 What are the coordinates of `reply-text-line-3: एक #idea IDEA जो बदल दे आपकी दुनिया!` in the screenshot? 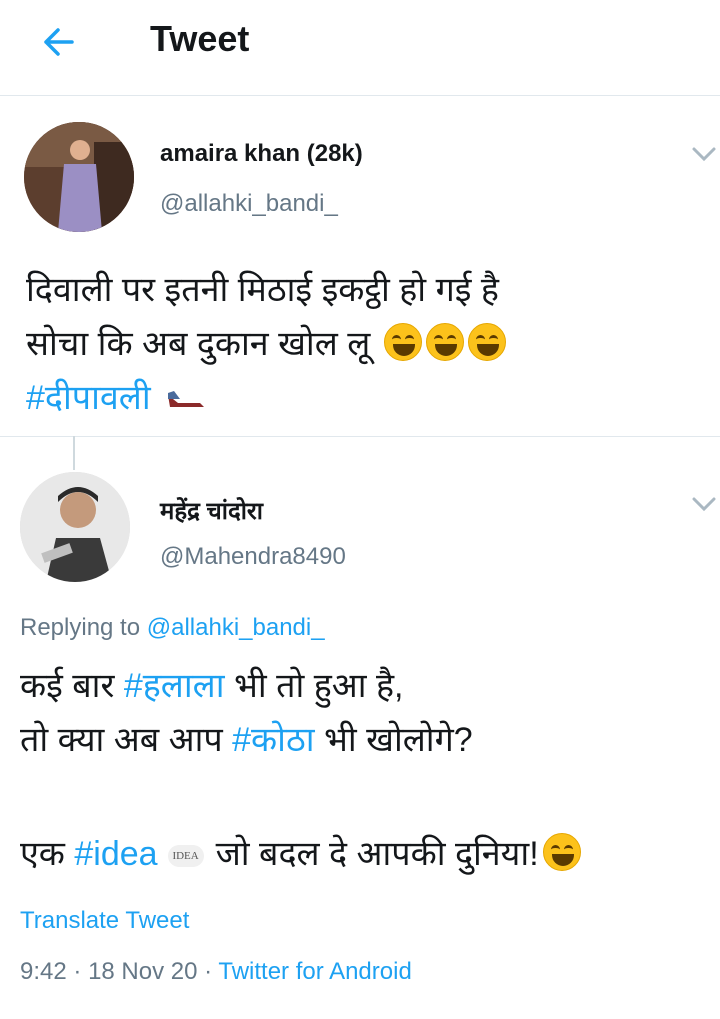 It's located at (300, 854).